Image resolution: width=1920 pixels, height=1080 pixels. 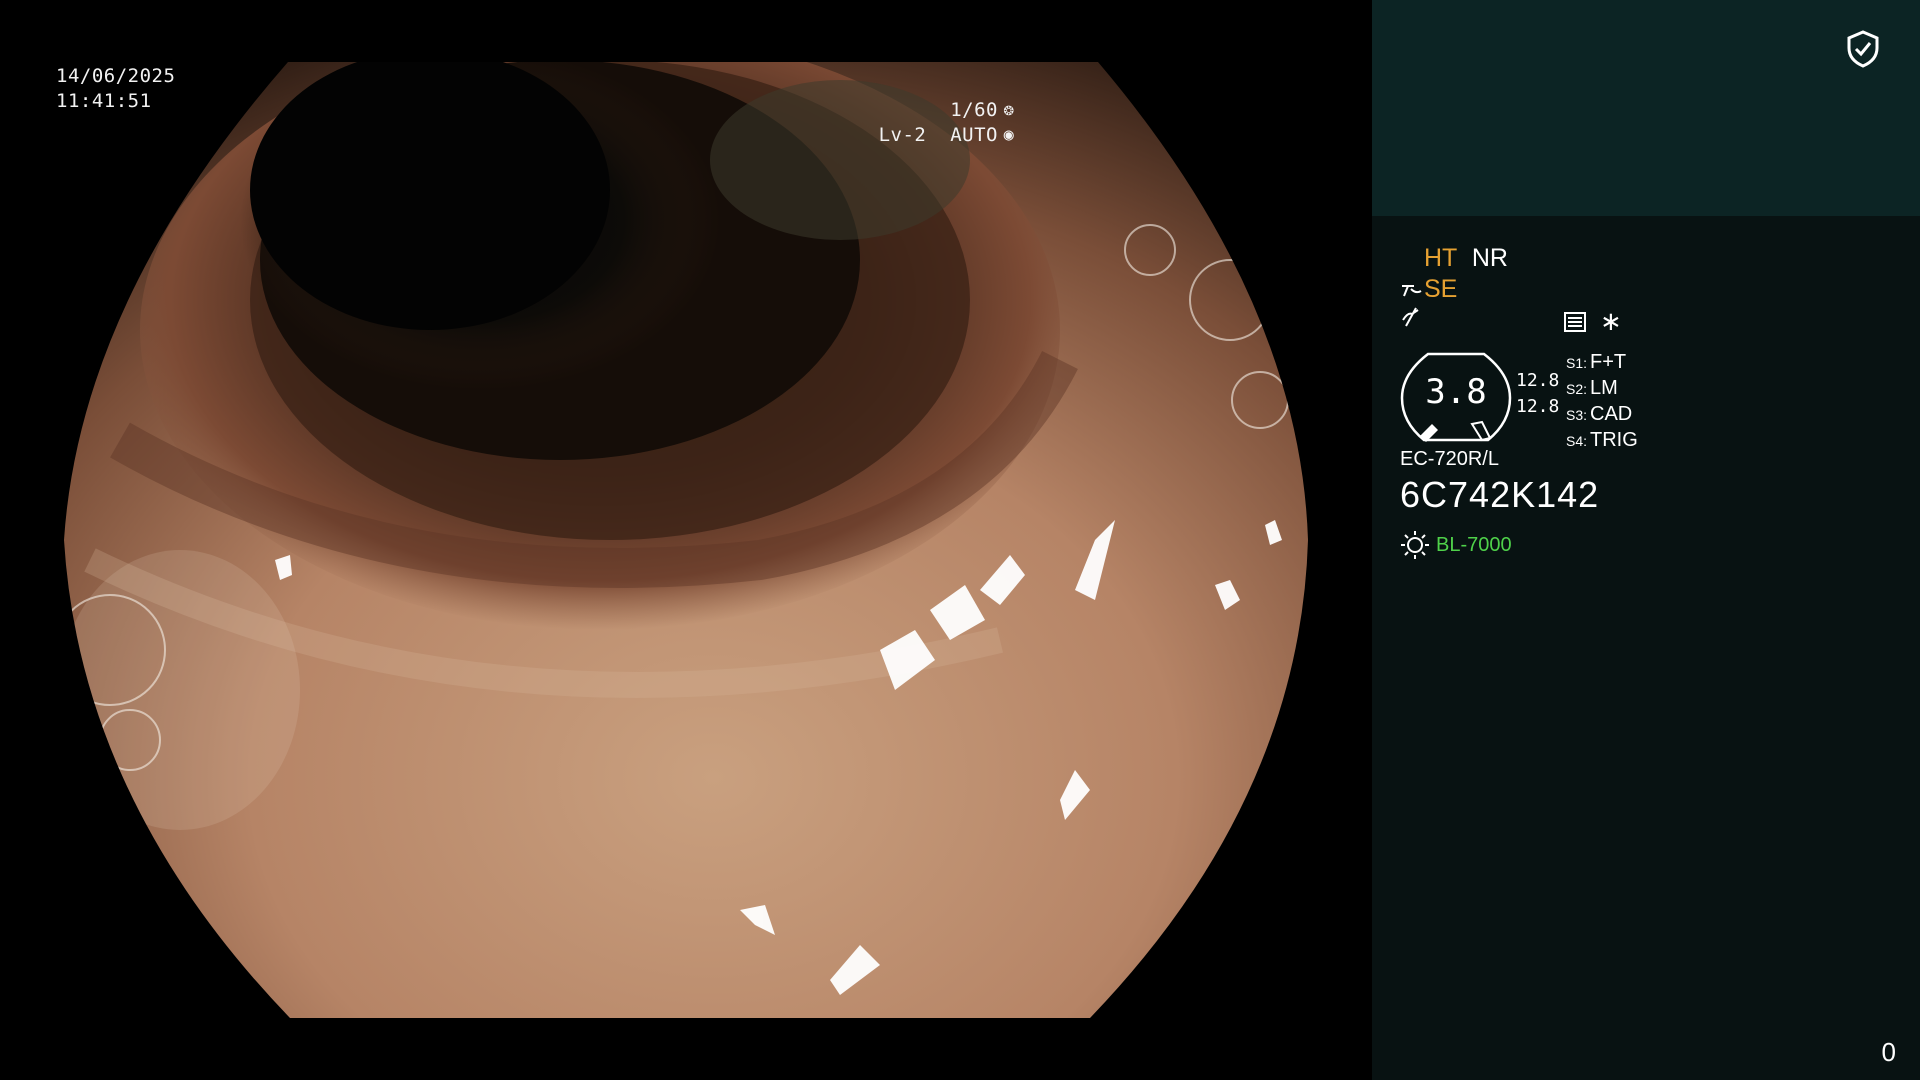 I want to click on asterisk-icon: ∗, so click(x=1611, y=321).